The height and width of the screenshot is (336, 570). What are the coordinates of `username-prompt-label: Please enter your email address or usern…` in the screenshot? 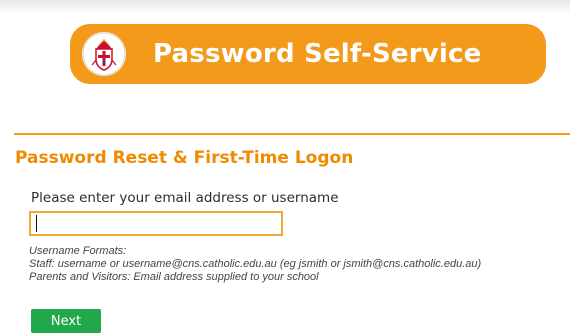 It's located at (185, 198).